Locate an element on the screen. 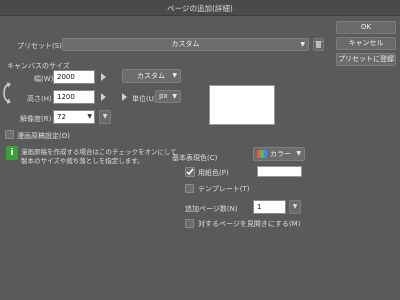 This screenshot has height=300, width=400. add-pages-dropdown-button: ▼ is located at coordinates (295, 207).